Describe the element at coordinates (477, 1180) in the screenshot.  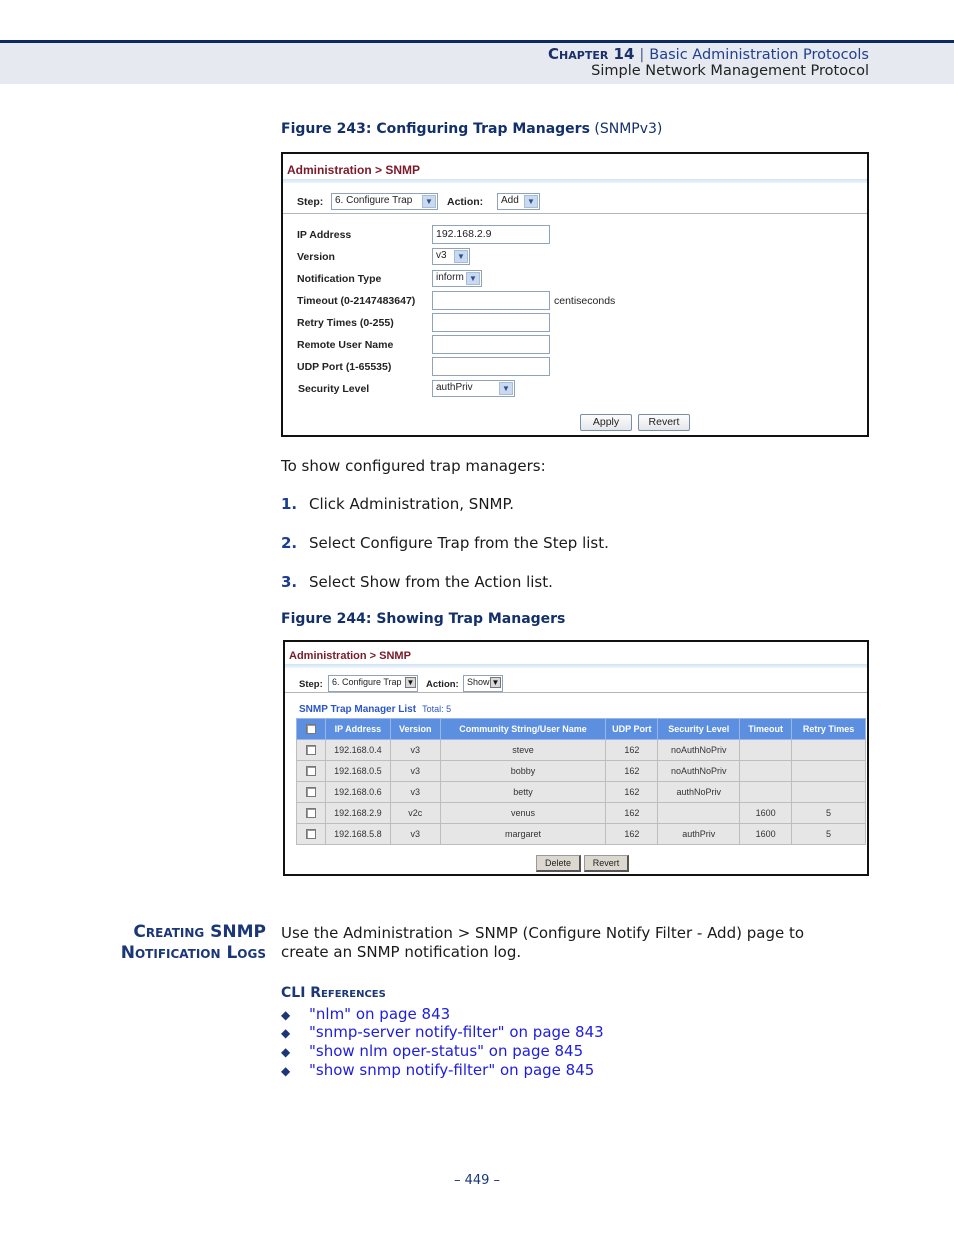
I see `page-number: – 449 –` at that location.